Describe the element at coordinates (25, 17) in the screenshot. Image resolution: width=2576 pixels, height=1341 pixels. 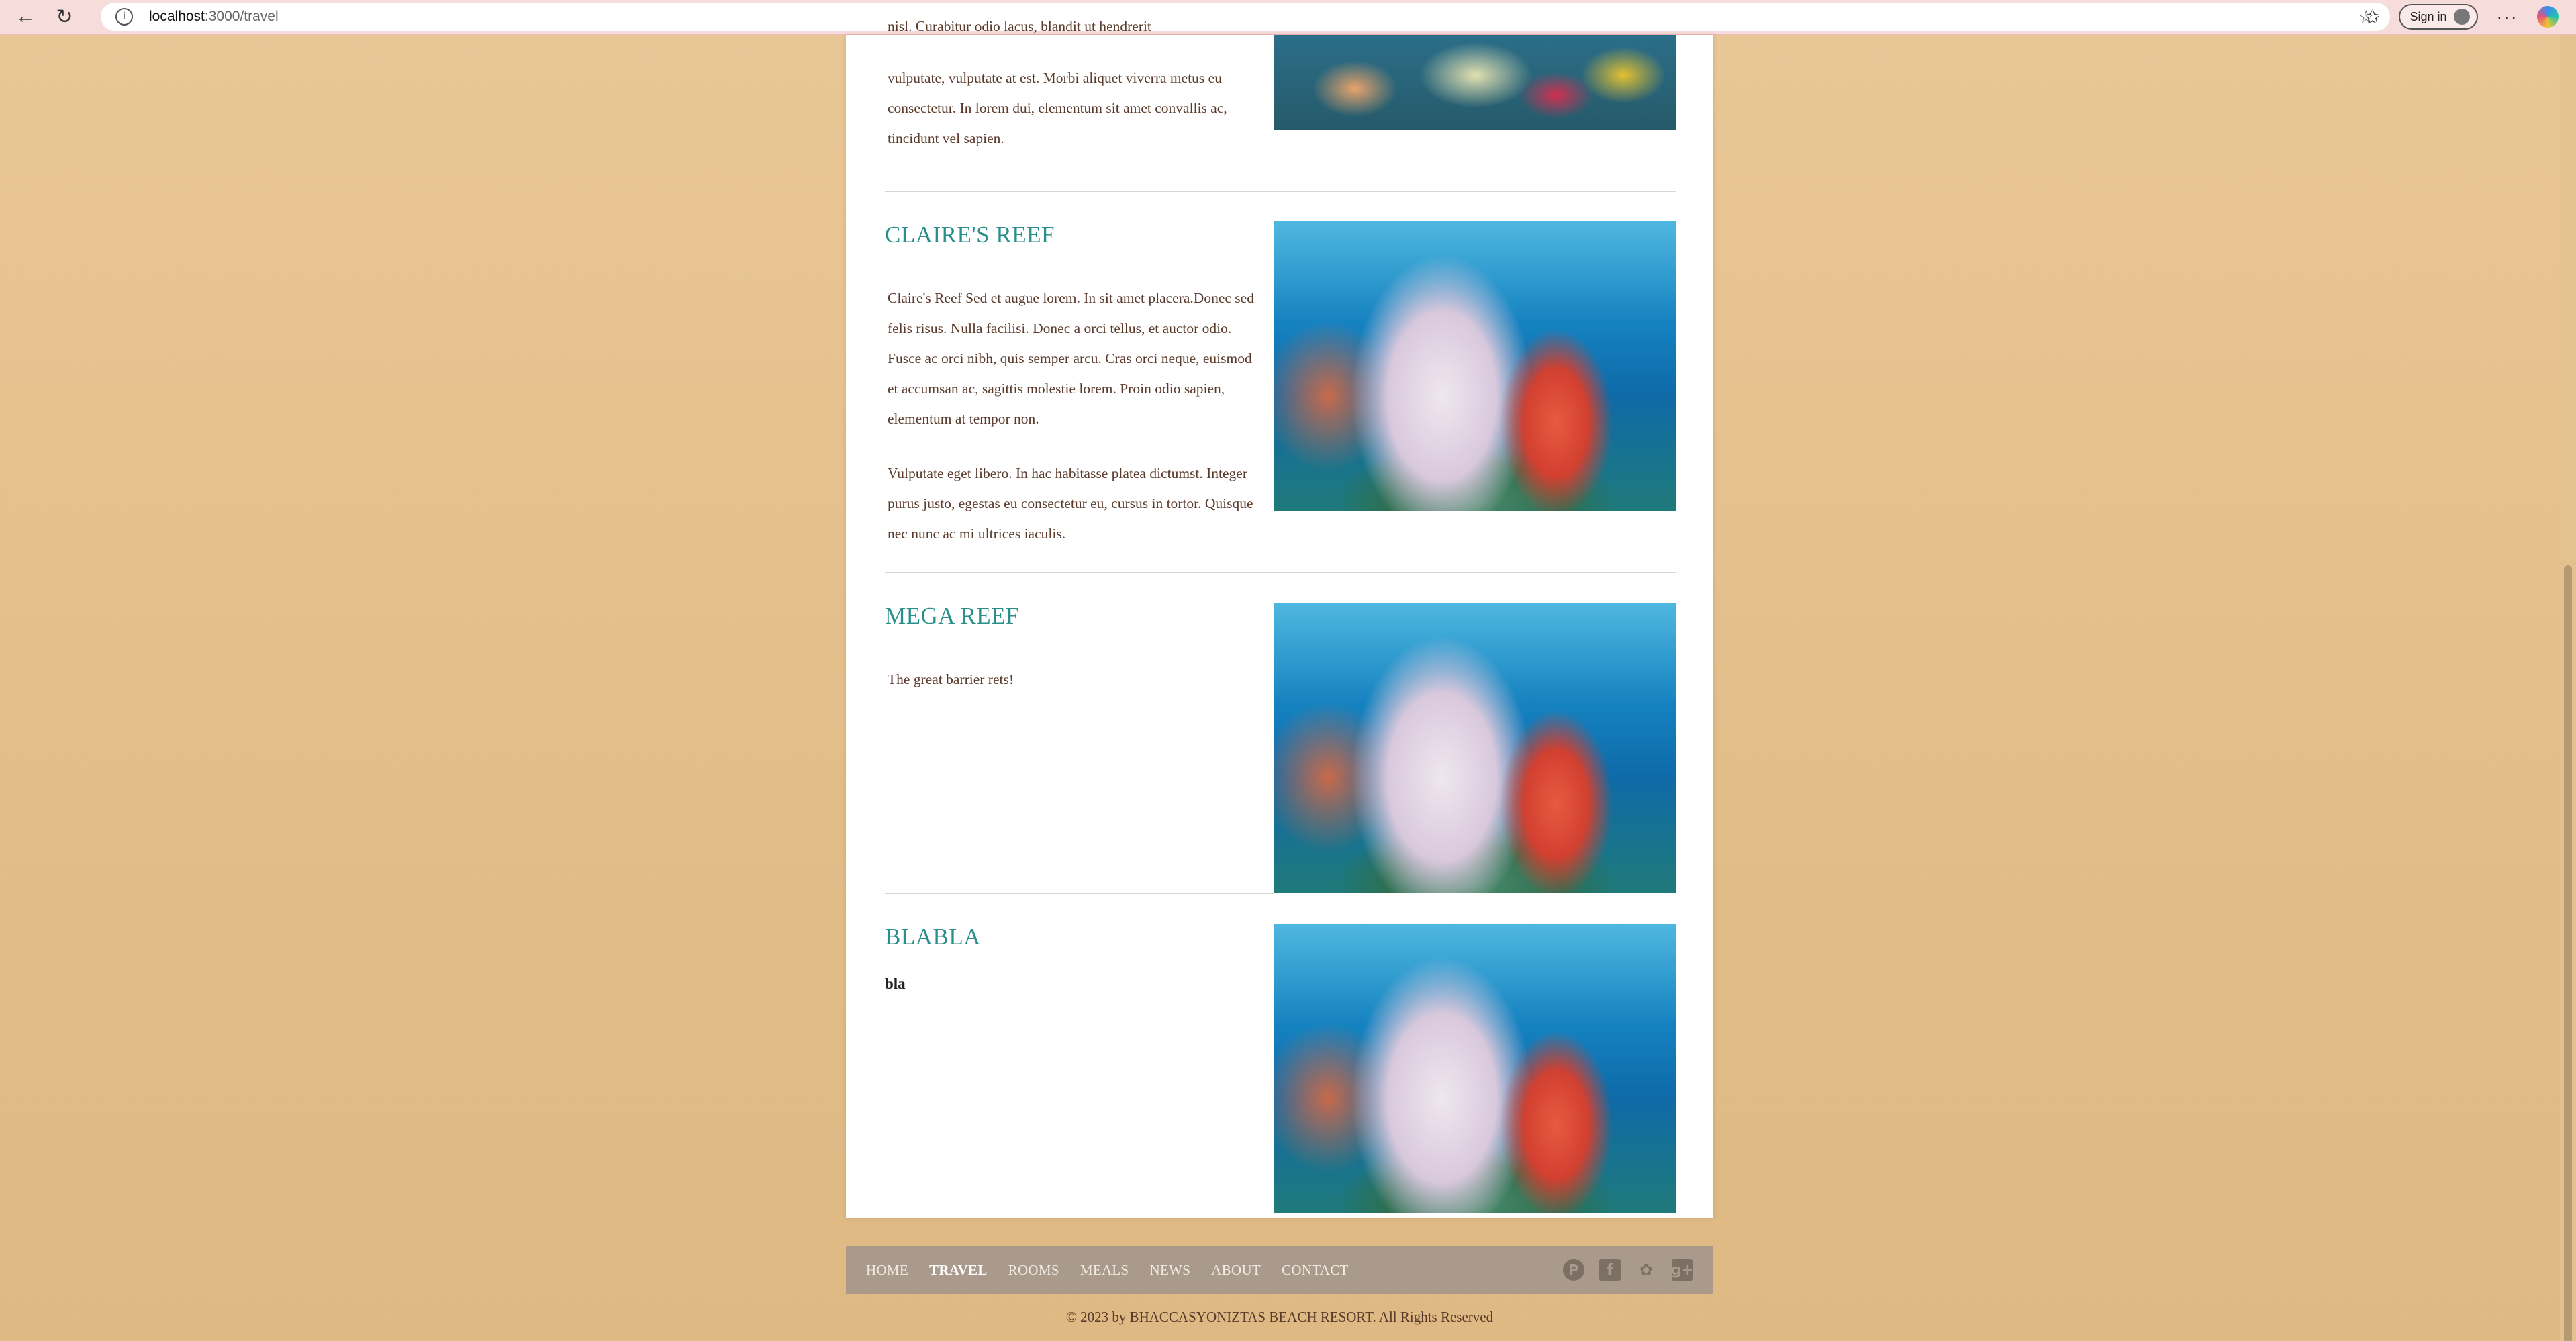
I see `back-arrow-icon: ←` at that location.